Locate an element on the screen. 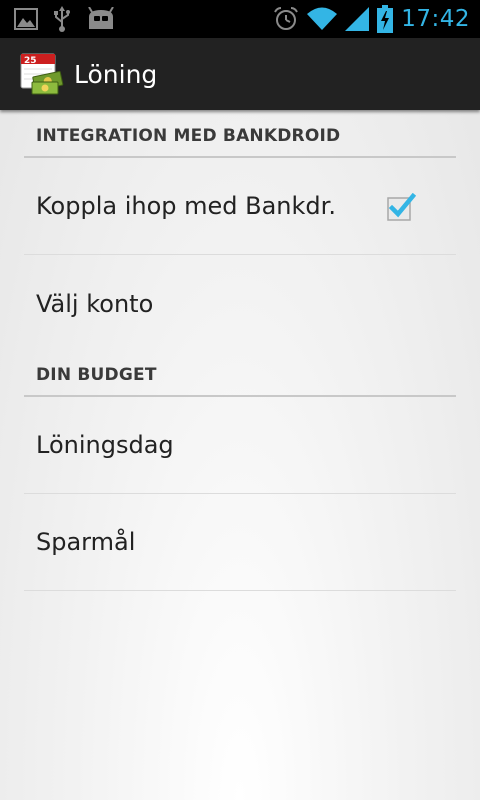  app-title: Löning is located at coordinates (116, 74).